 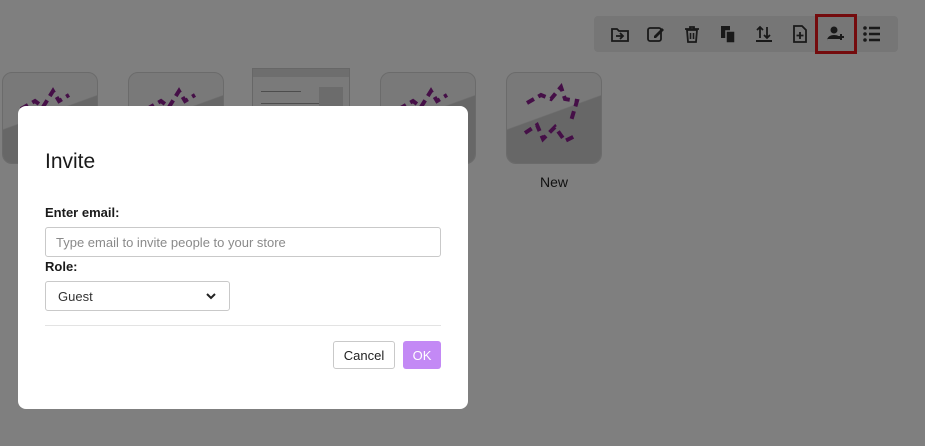 I want to click on dialog-divider, so click(x=243, y=325).